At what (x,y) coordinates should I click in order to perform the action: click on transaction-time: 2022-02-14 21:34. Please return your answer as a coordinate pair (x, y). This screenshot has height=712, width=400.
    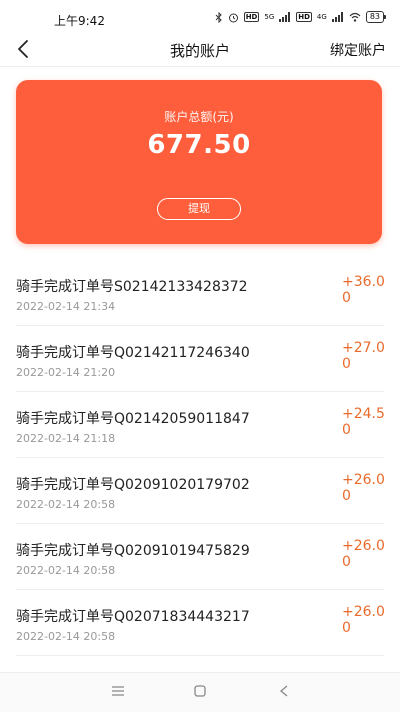
    Looking at the image, I should click on (66, 306).